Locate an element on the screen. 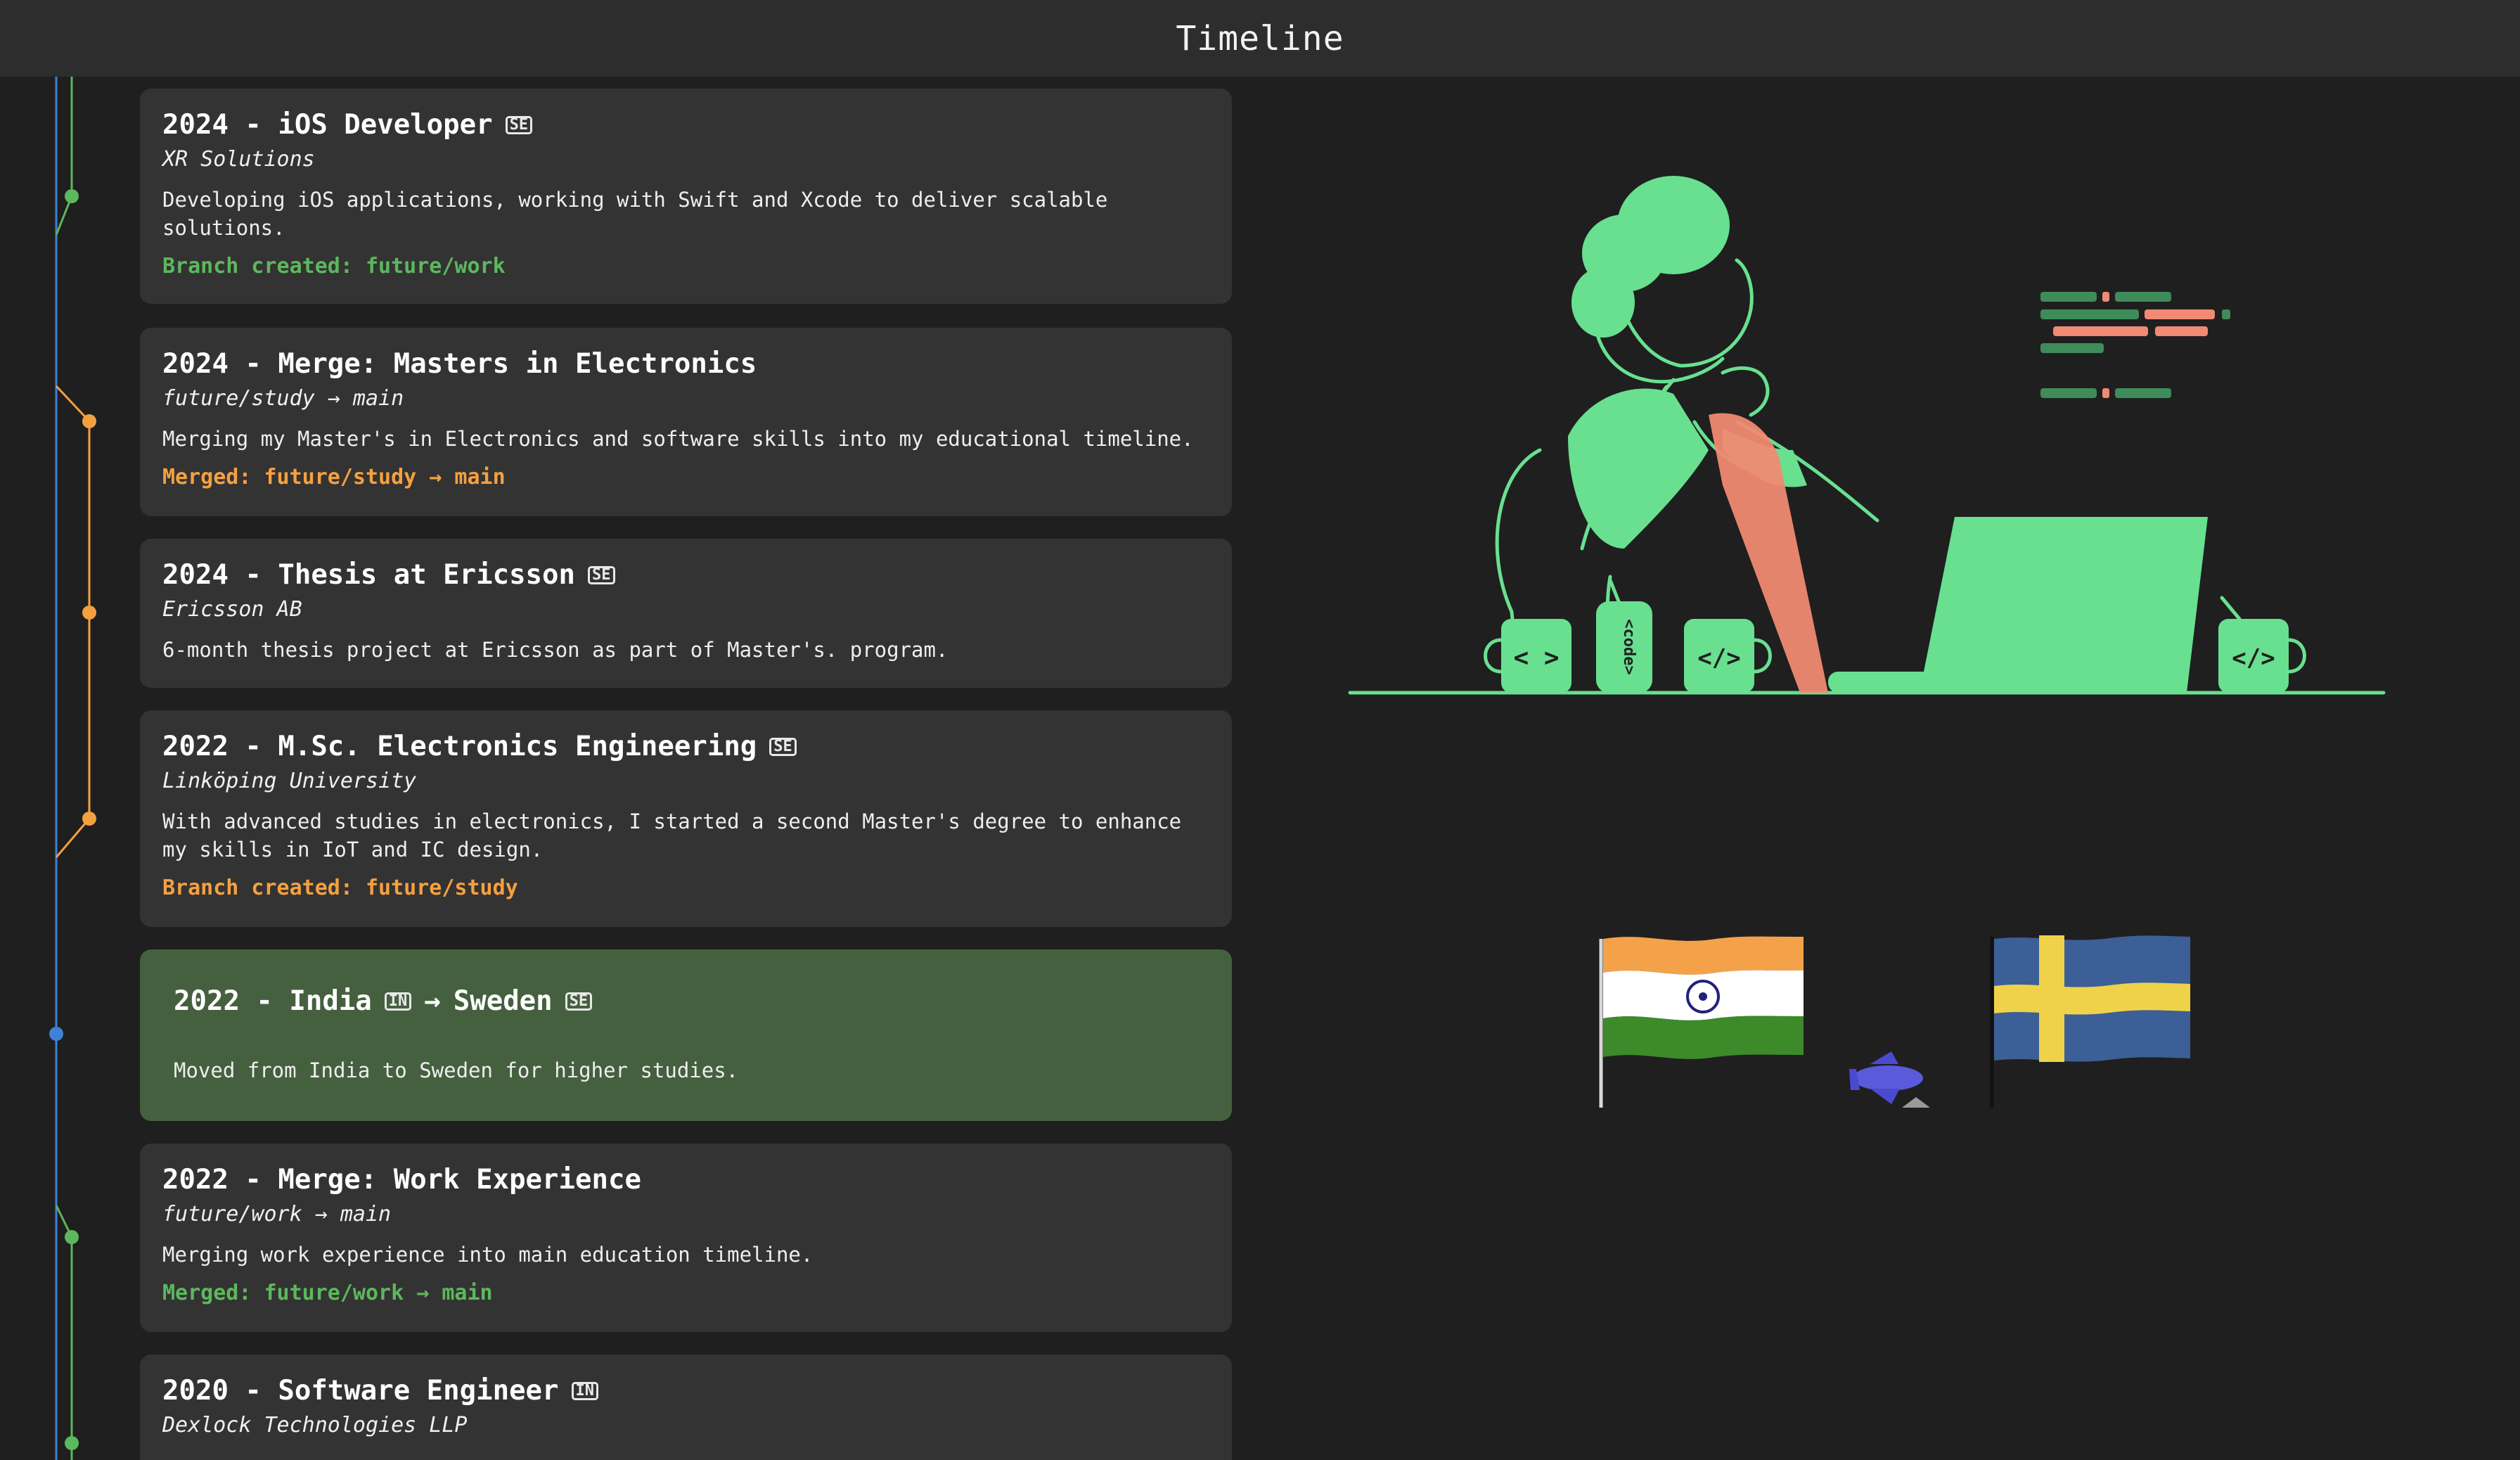  mug-right-handle is located at coordinates (2297, 656).